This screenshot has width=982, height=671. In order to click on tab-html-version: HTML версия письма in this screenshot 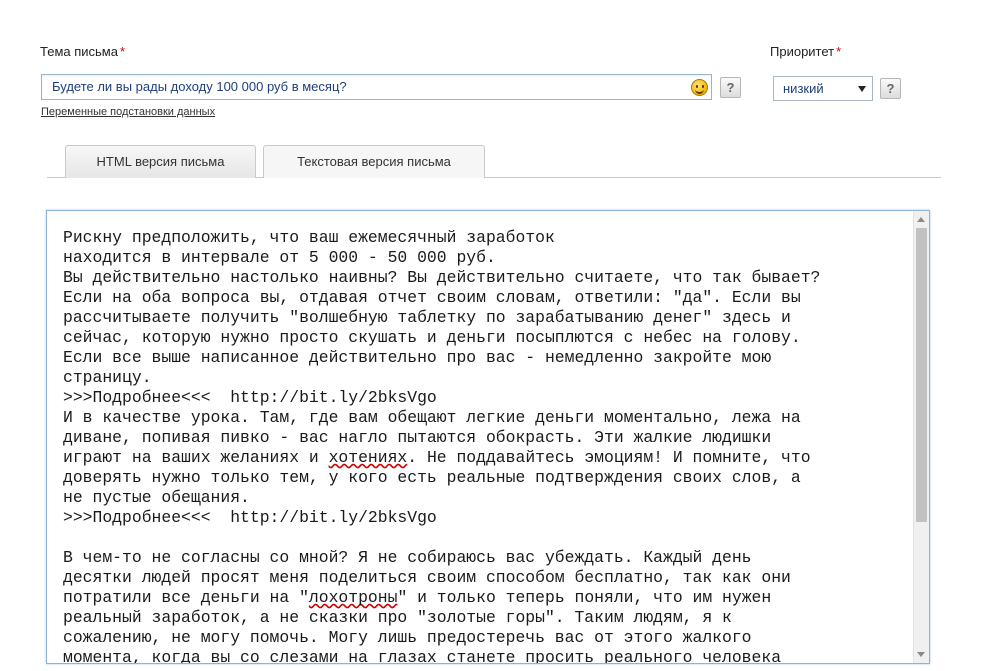, I will do `click(160, 161)`.